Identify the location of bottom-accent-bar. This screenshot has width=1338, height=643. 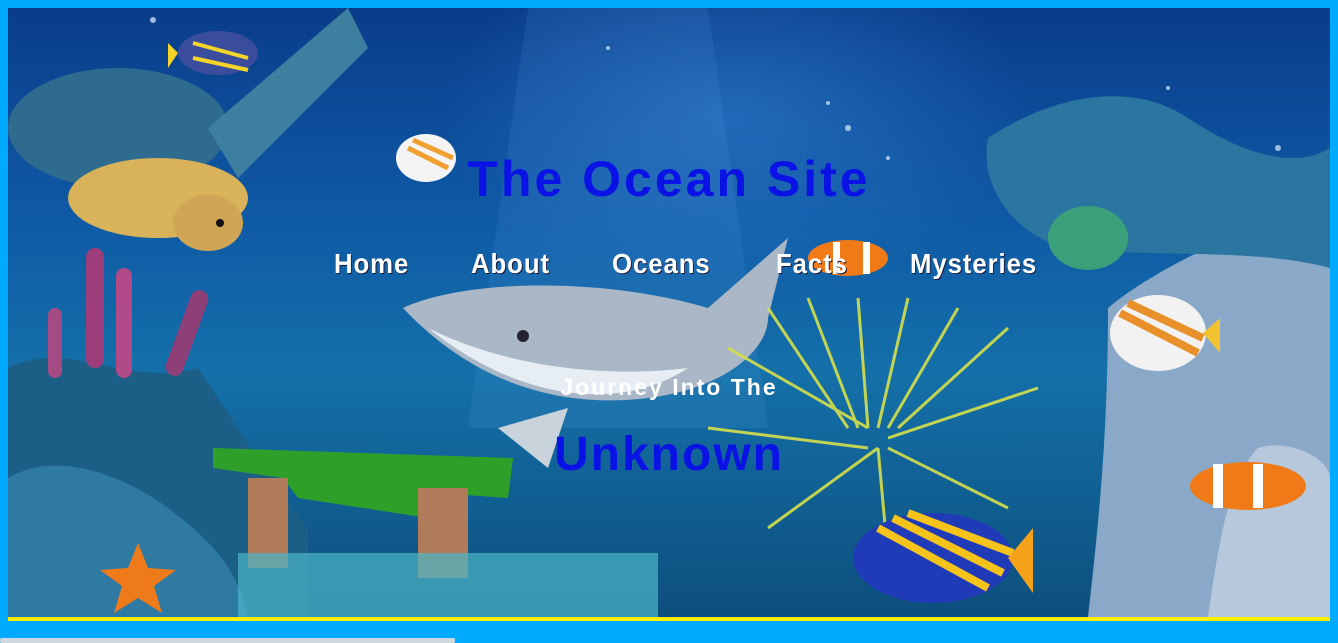
(669, 619).